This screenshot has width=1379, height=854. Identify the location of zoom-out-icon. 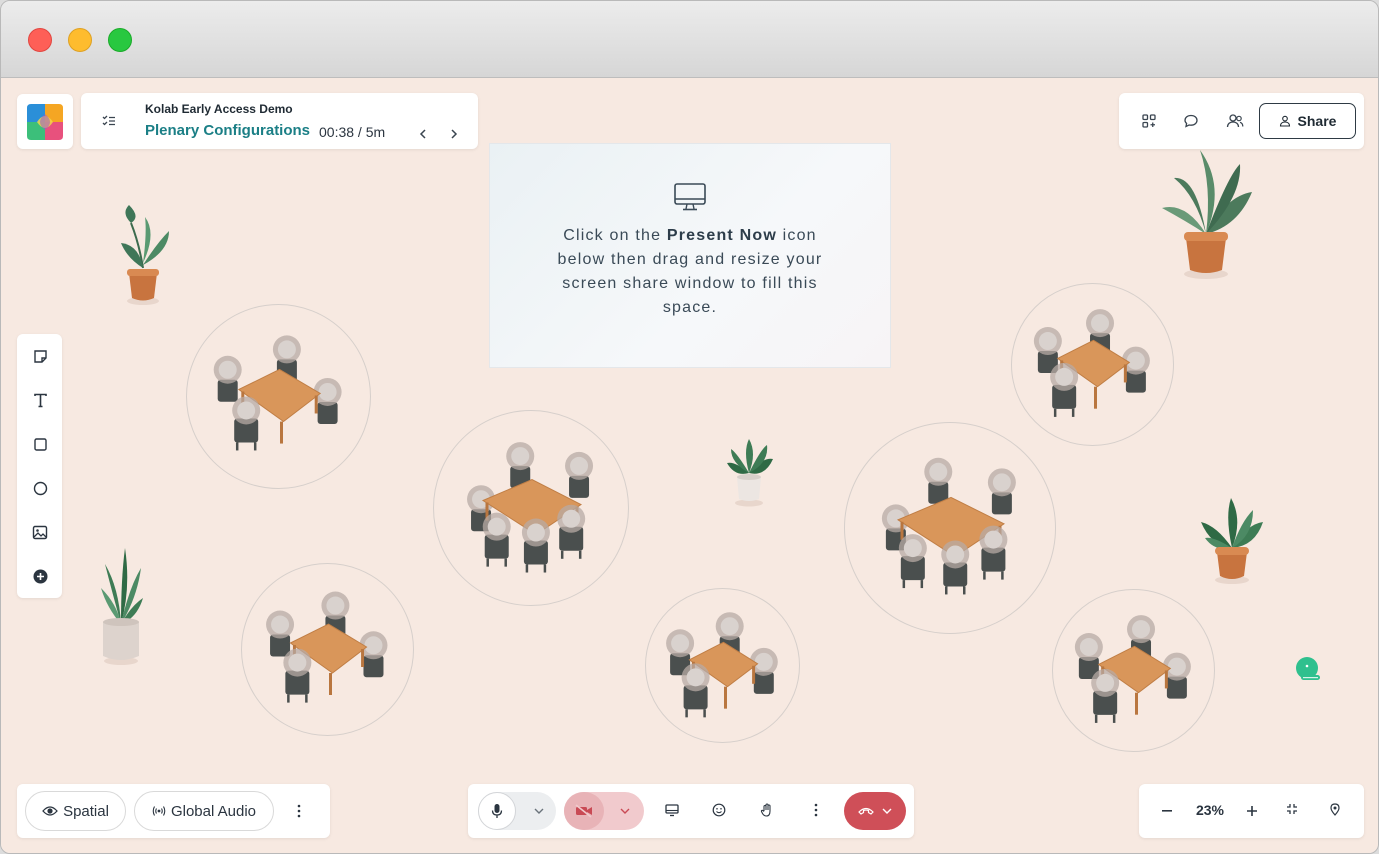
(1167, 811).